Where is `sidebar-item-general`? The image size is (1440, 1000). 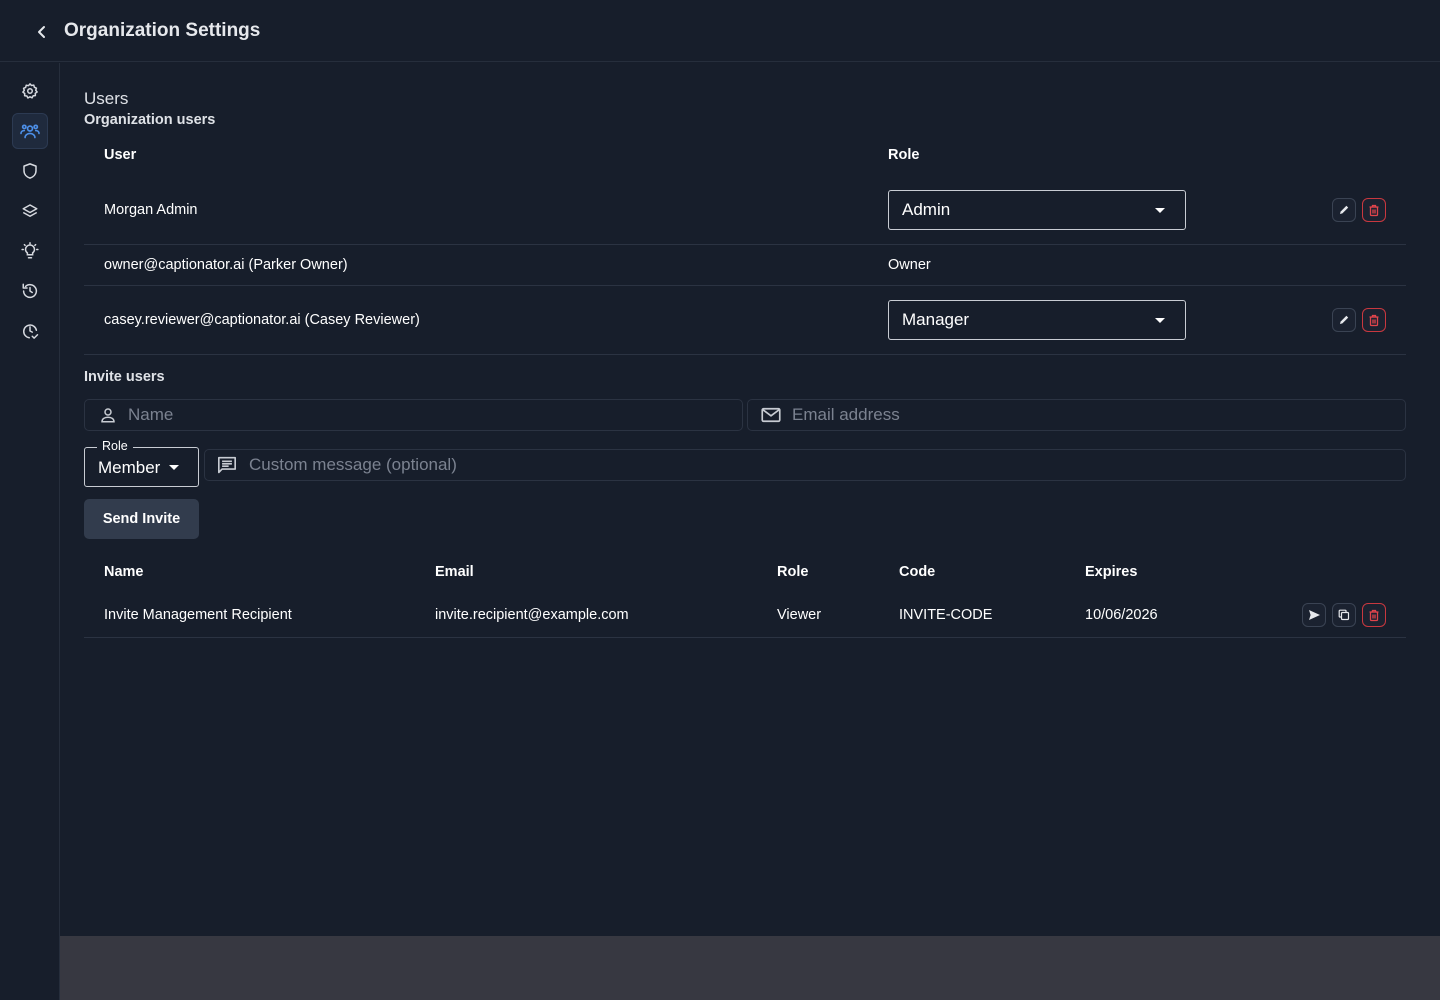 sidebar-item-general is located at coordinates (30, 91).